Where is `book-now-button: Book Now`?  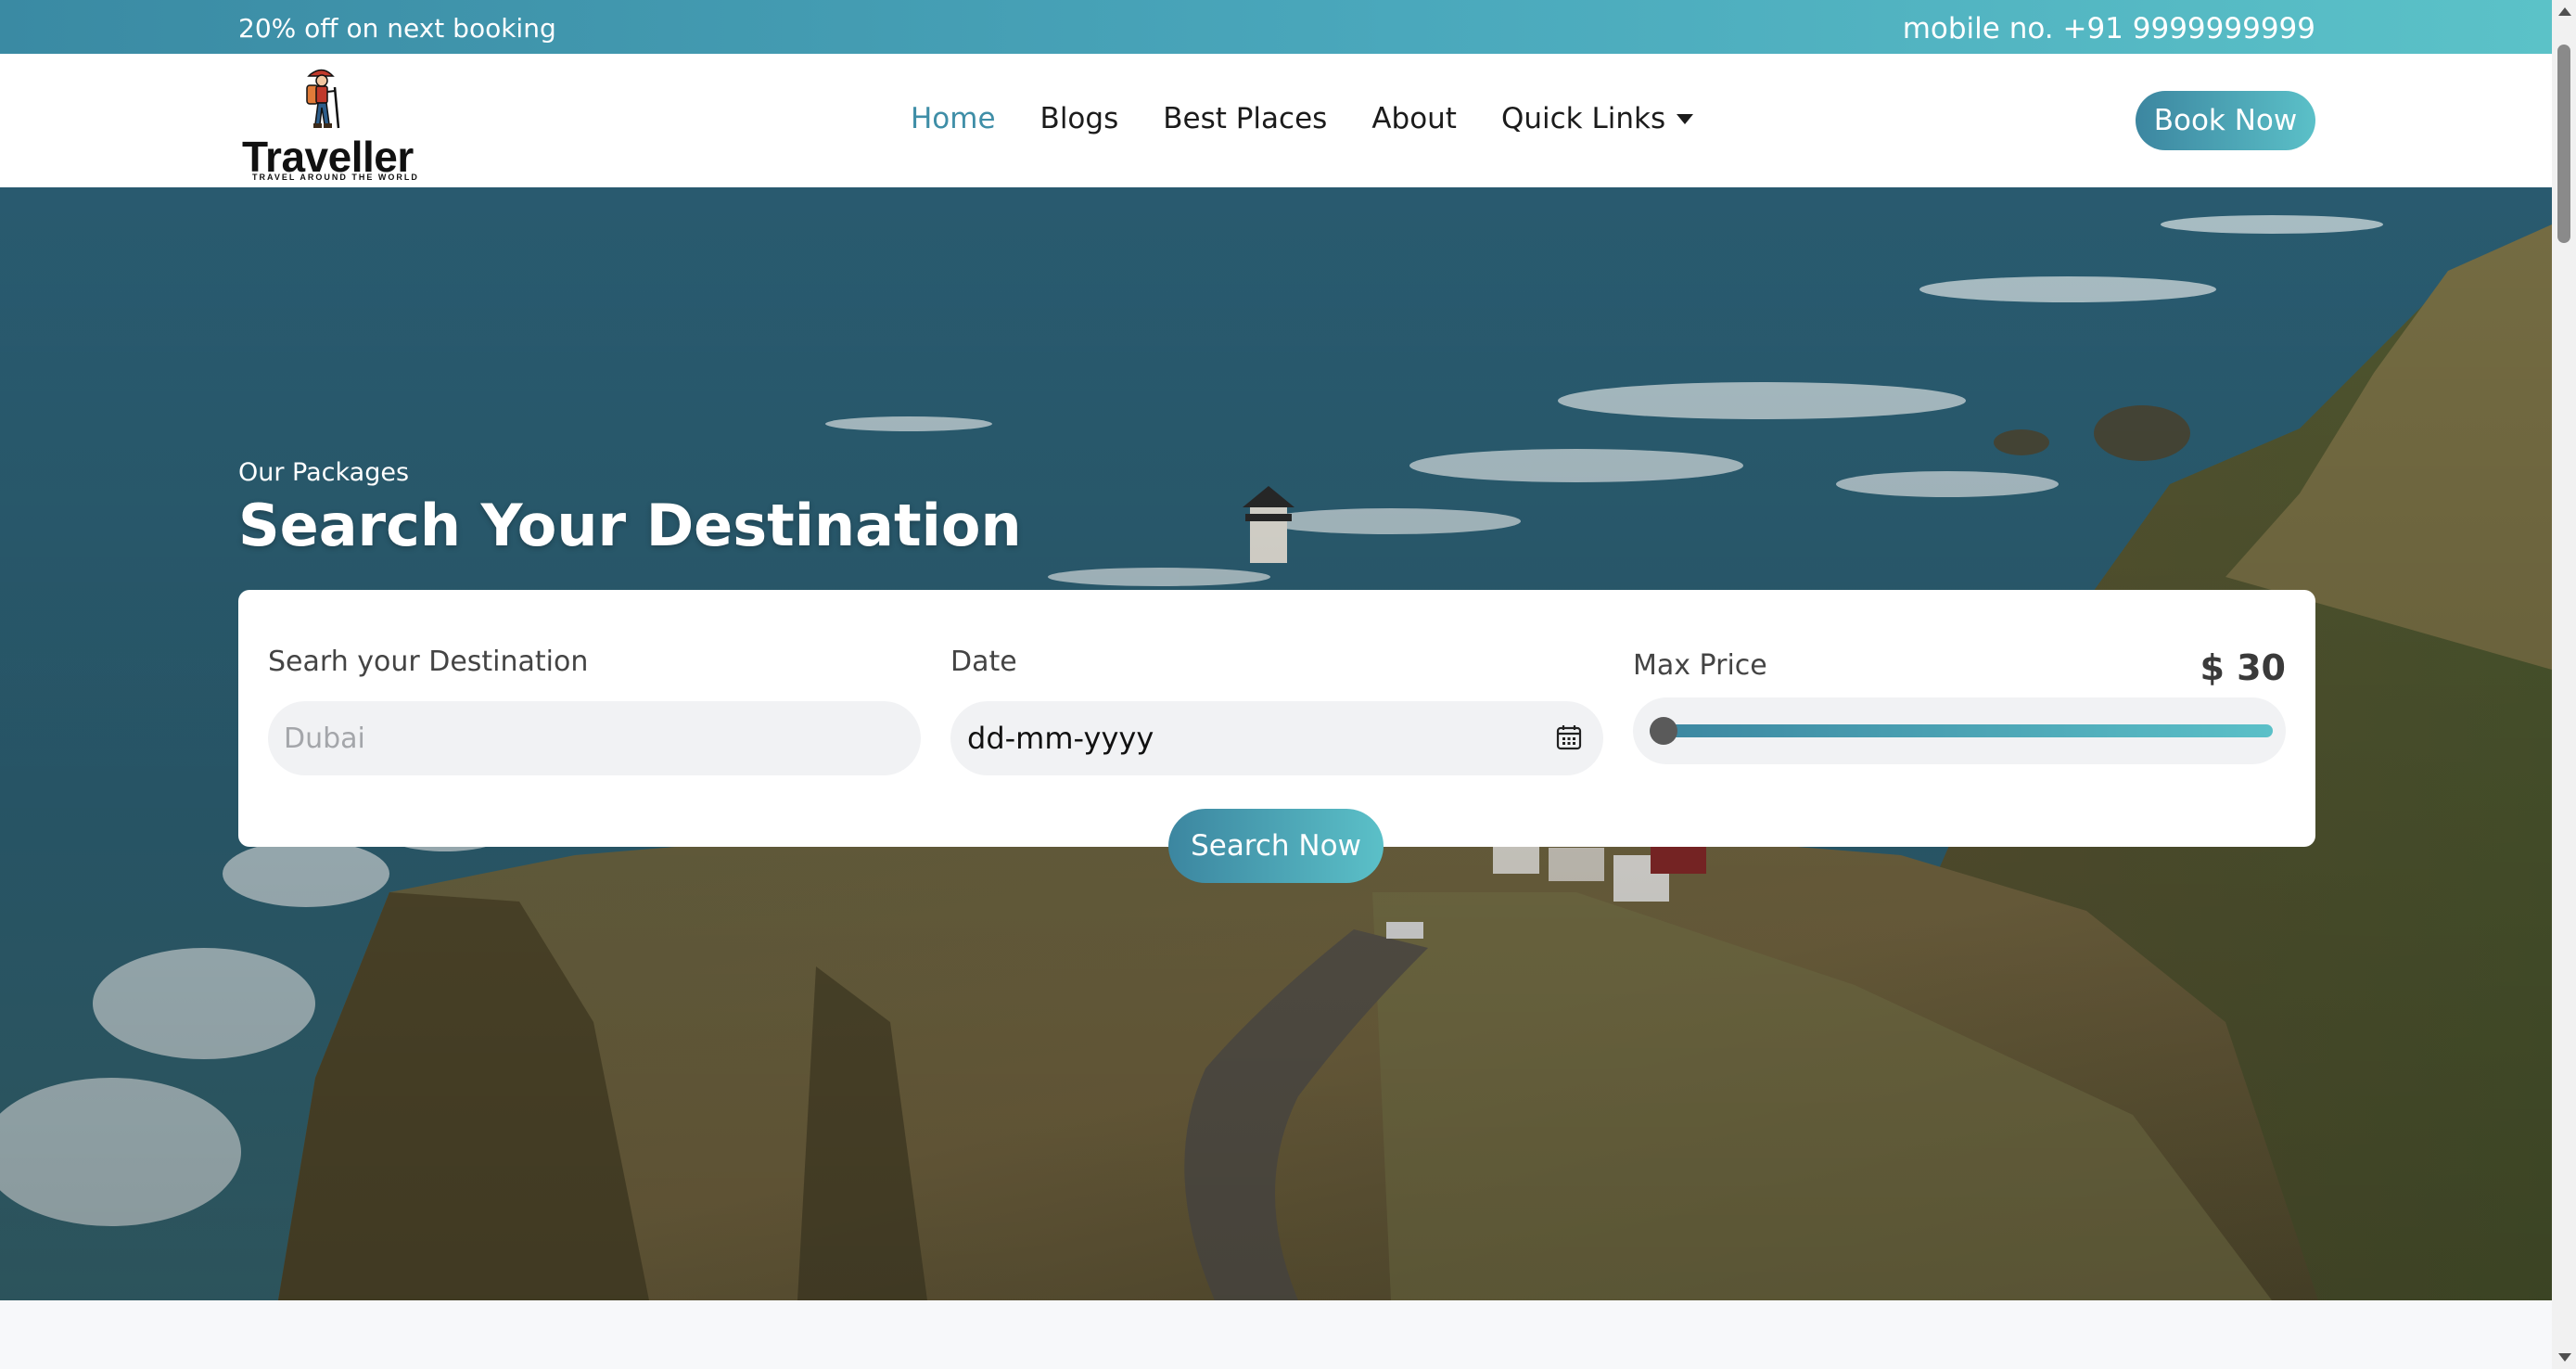
book-now-button: Book Now is located at coordinates (2225, 120).